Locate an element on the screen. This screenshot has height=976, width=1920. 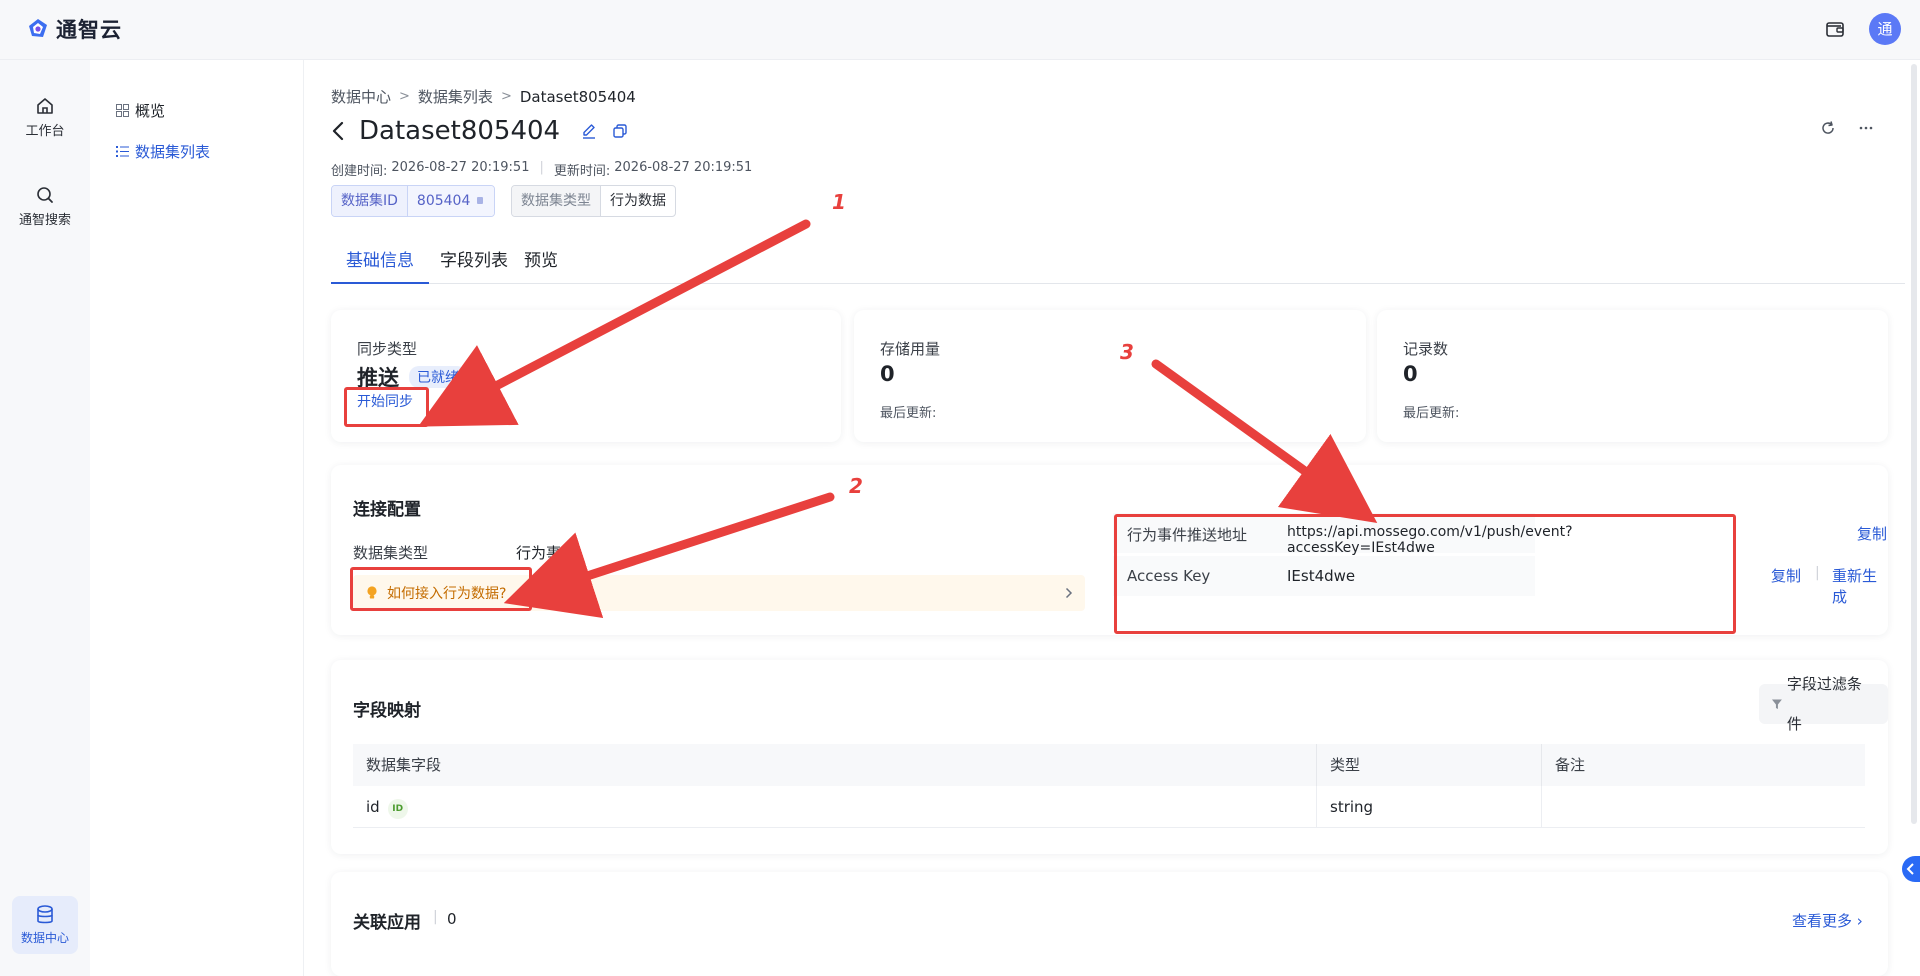
rail-label-search: 通智搜索 is located at coordinates (44, 220).